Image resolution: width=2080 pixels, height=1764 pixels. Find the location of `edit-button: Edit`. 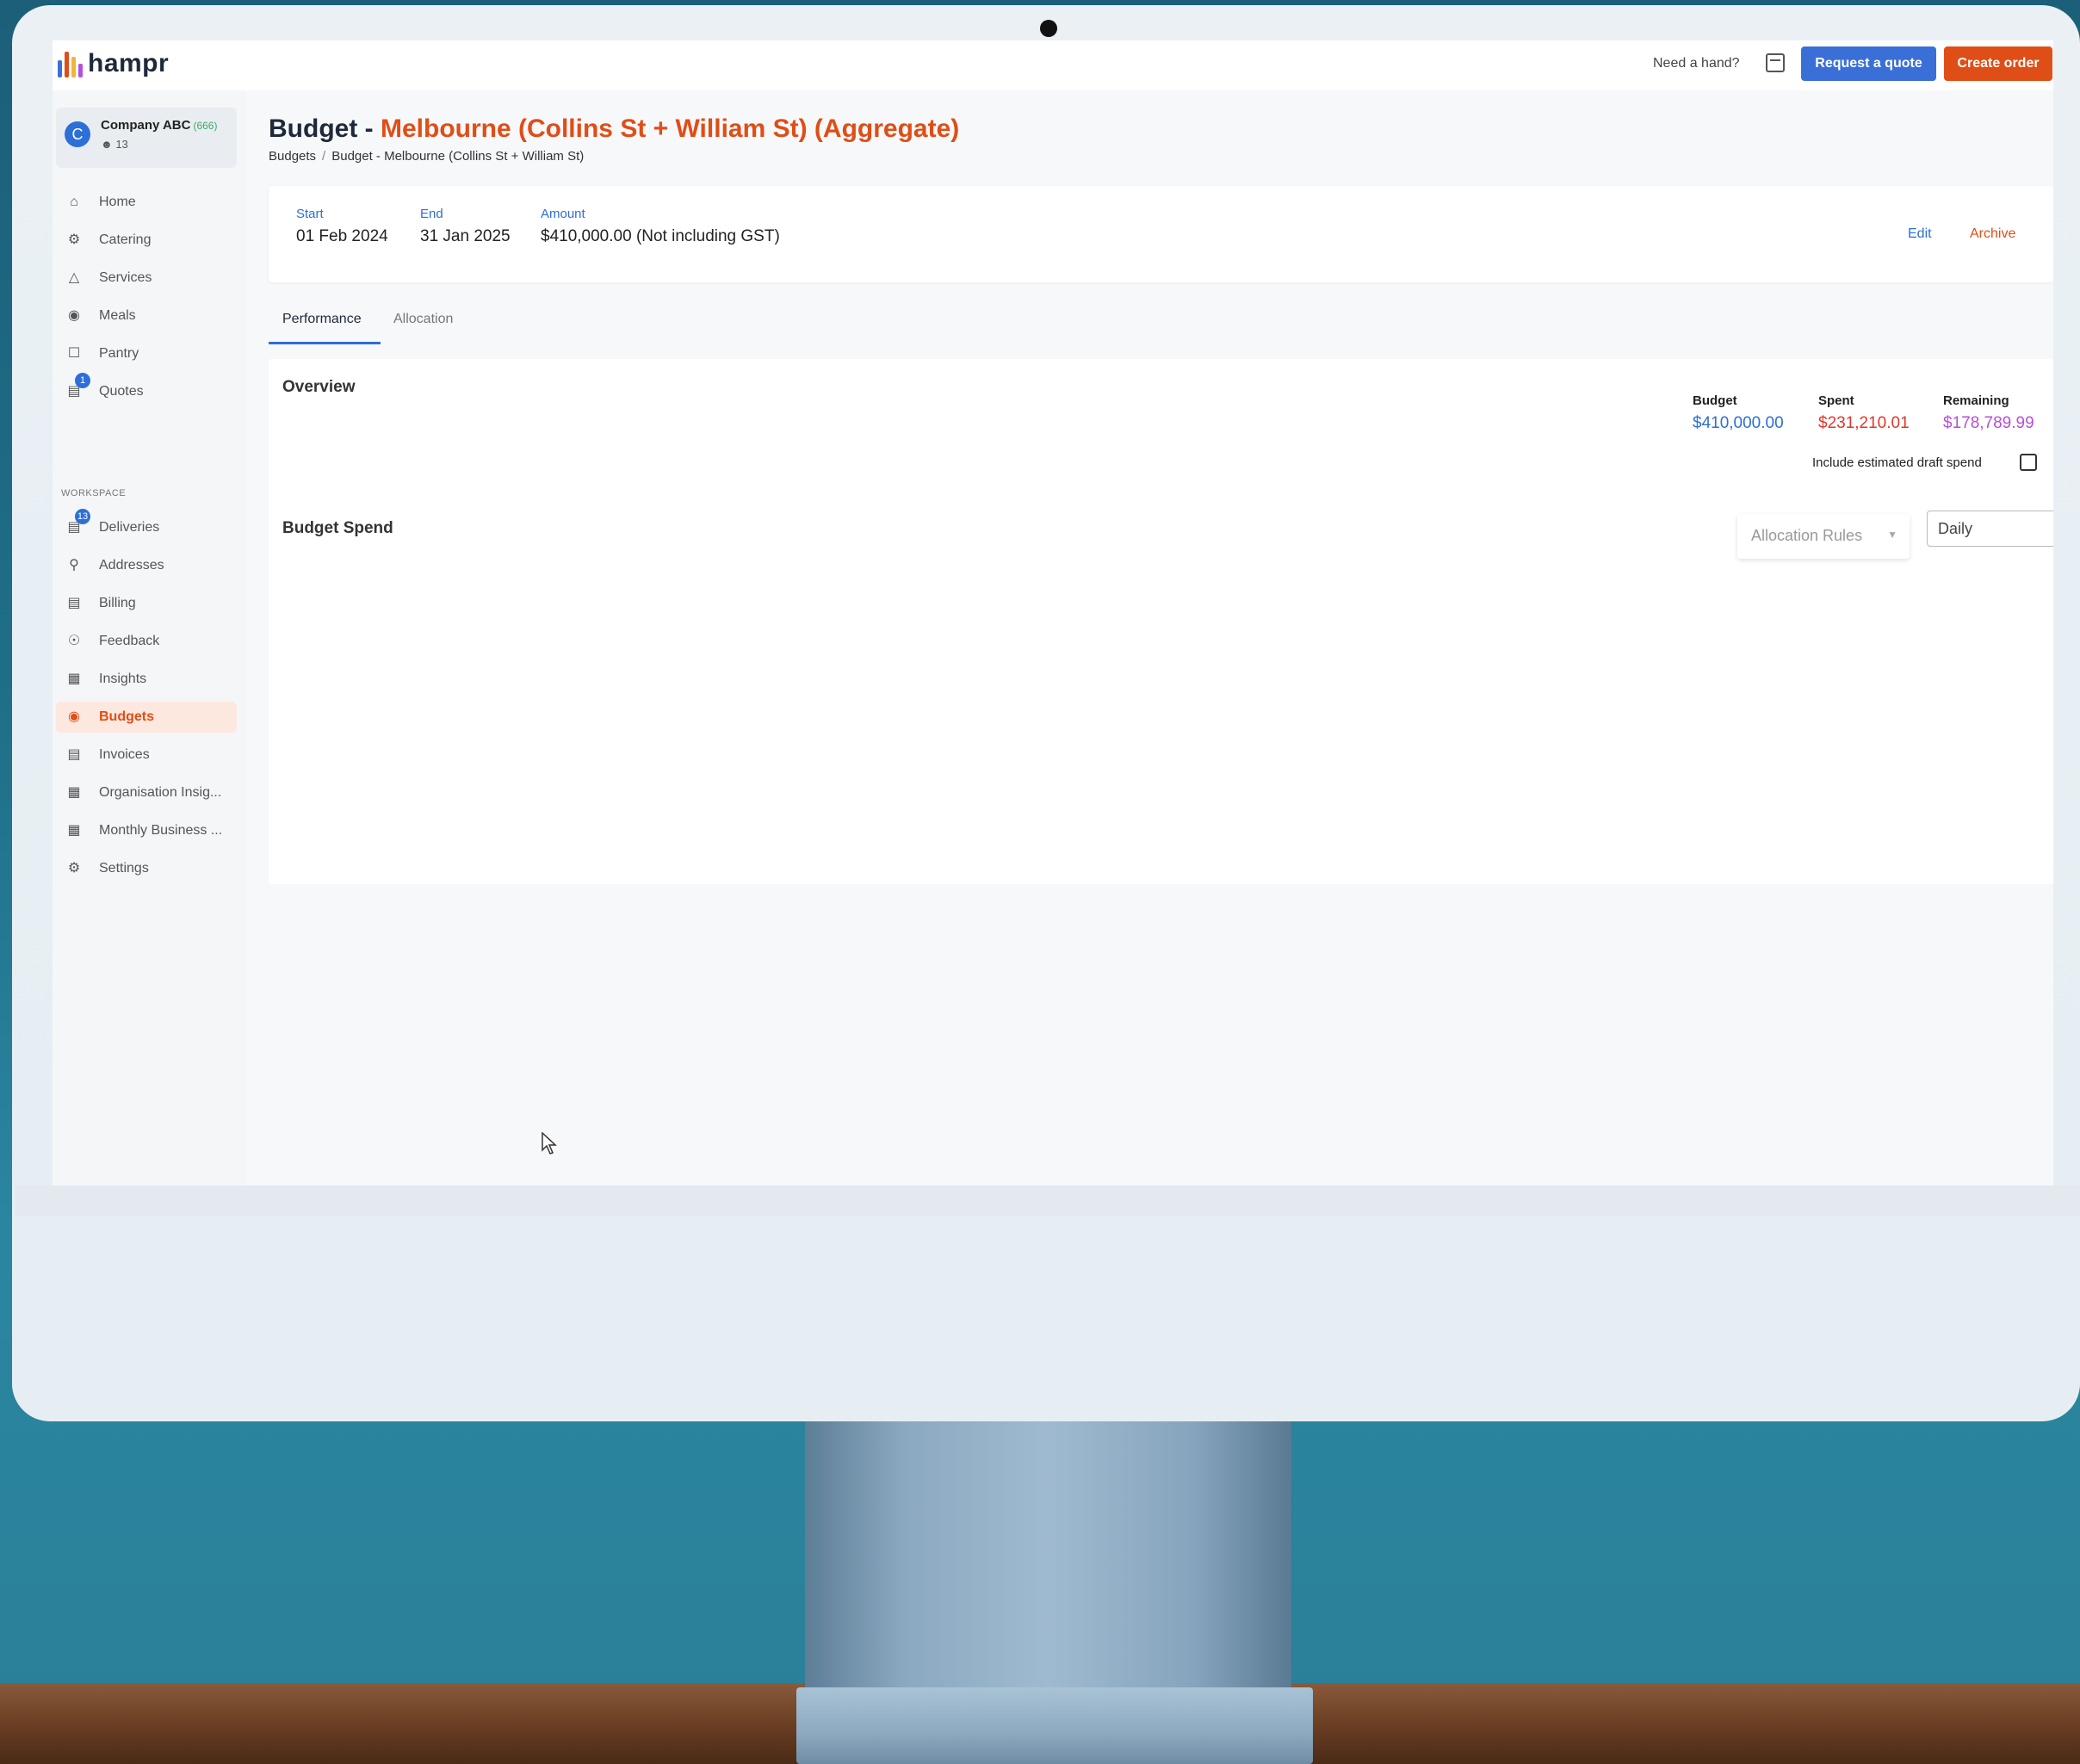

edit-button: Edit is located at coordinates (1920, 234).